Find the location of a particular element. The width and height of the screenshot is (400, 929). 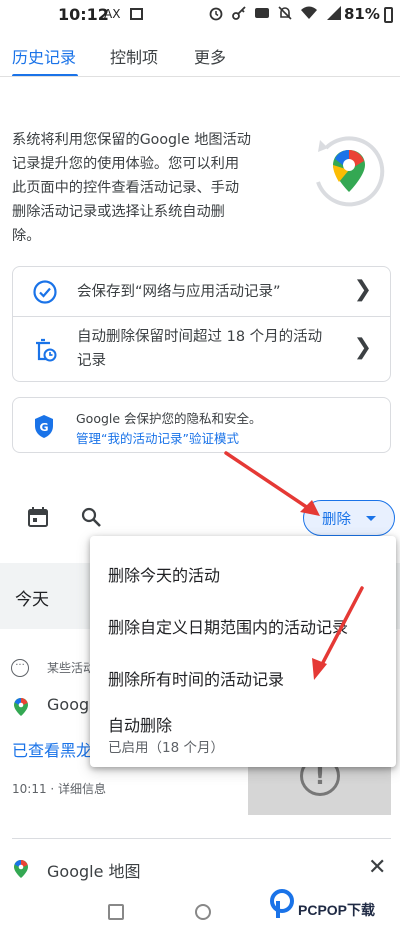

recents-nav-button is located at coordinates (116, 912).